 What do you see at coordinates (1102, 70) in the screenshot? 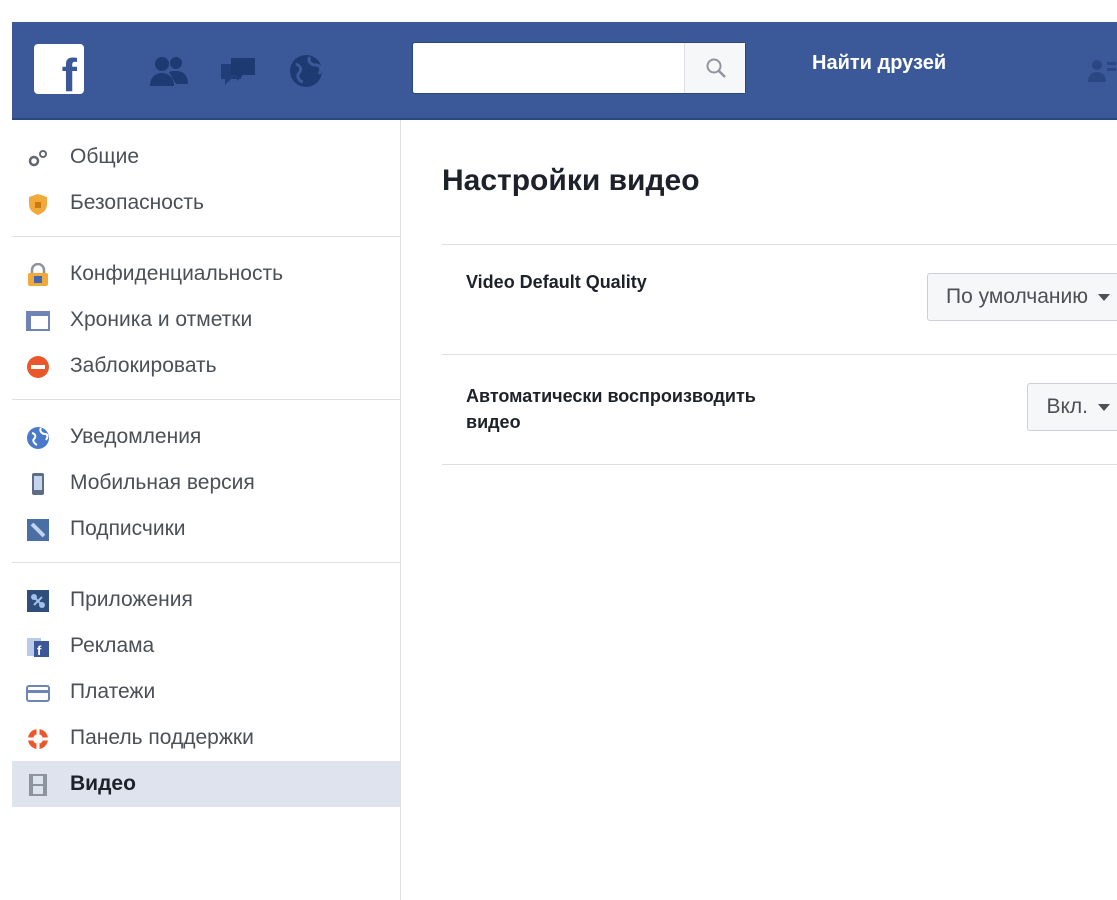
I see `friend-requests-icon` at bounding box center [1102, 70].